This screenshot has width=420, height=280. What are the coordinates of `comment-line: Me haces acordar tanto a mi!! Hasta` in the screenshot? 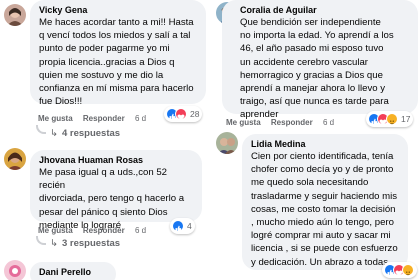 It's located at (116, 22).